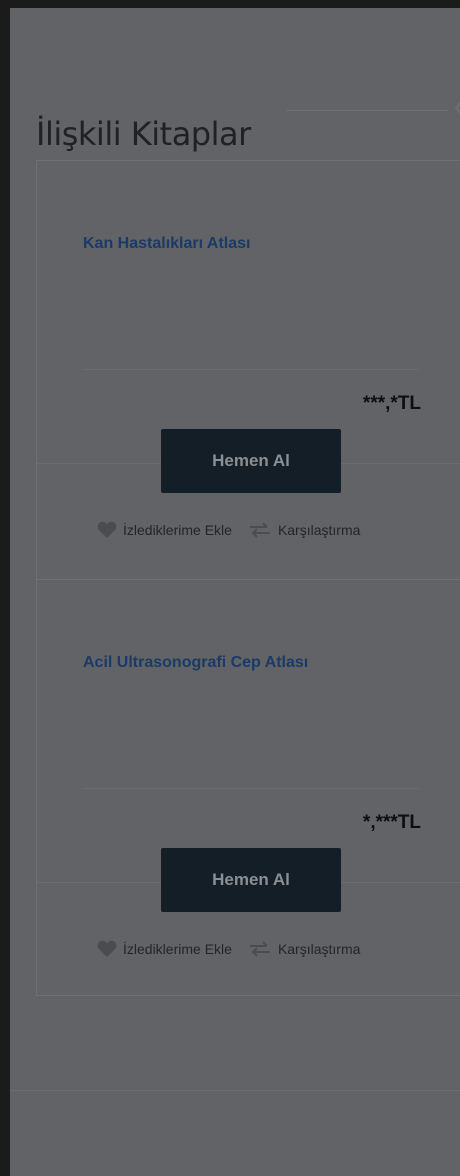 Image resolution: width=460 pixels, height=1176 pixels. I want to click on footer-divider, so click(235, 1090).